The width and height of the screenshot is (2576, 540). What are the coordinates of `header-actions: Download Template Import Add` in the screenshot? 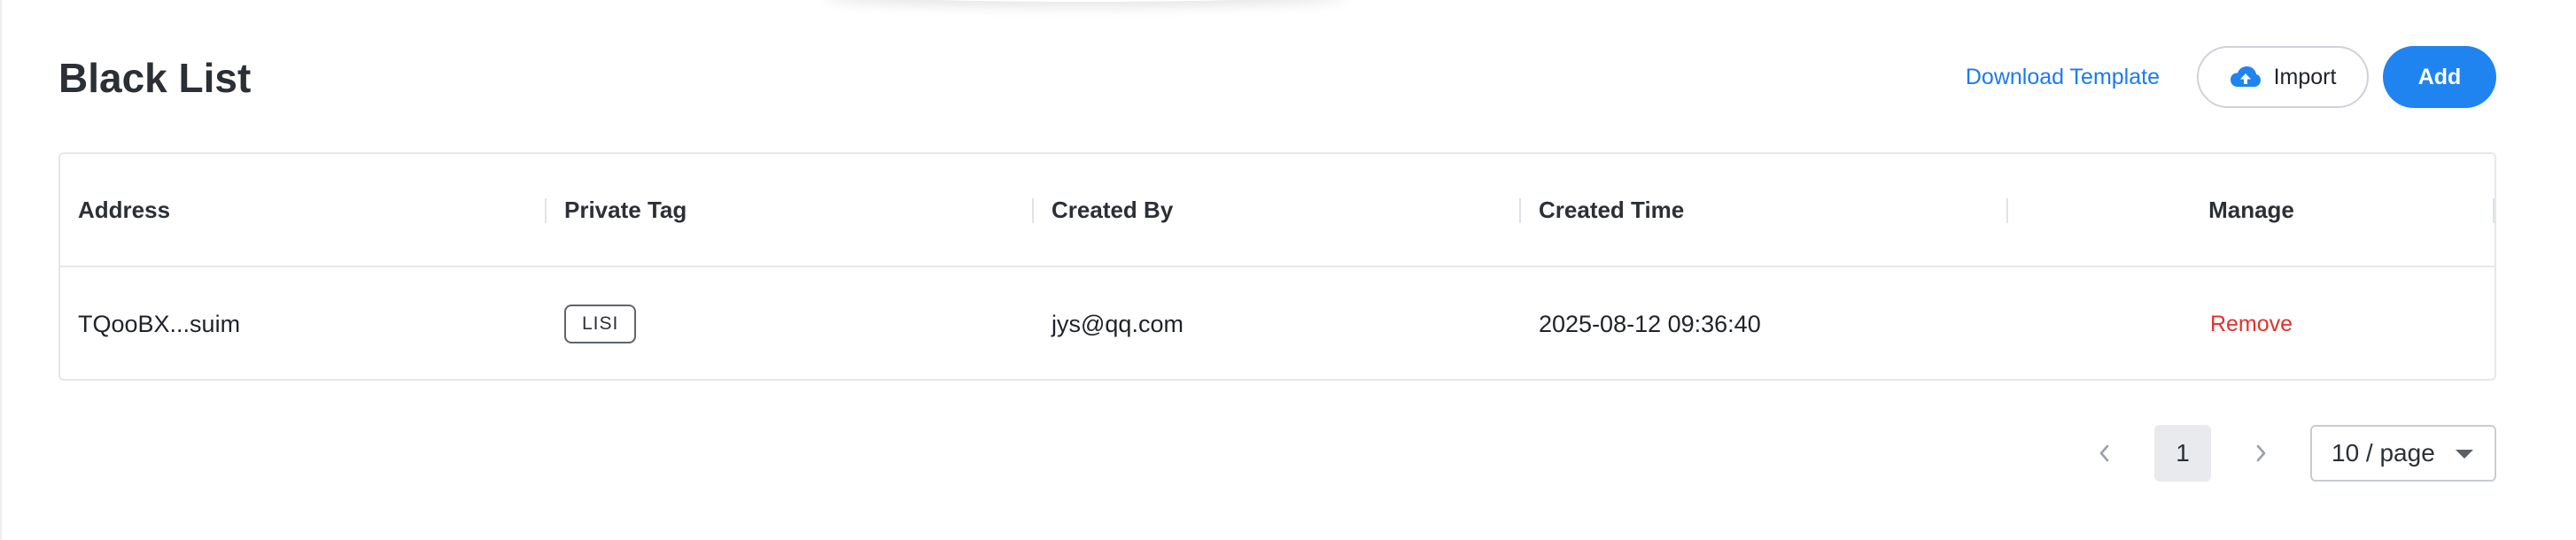 It's located at (2231, 77).